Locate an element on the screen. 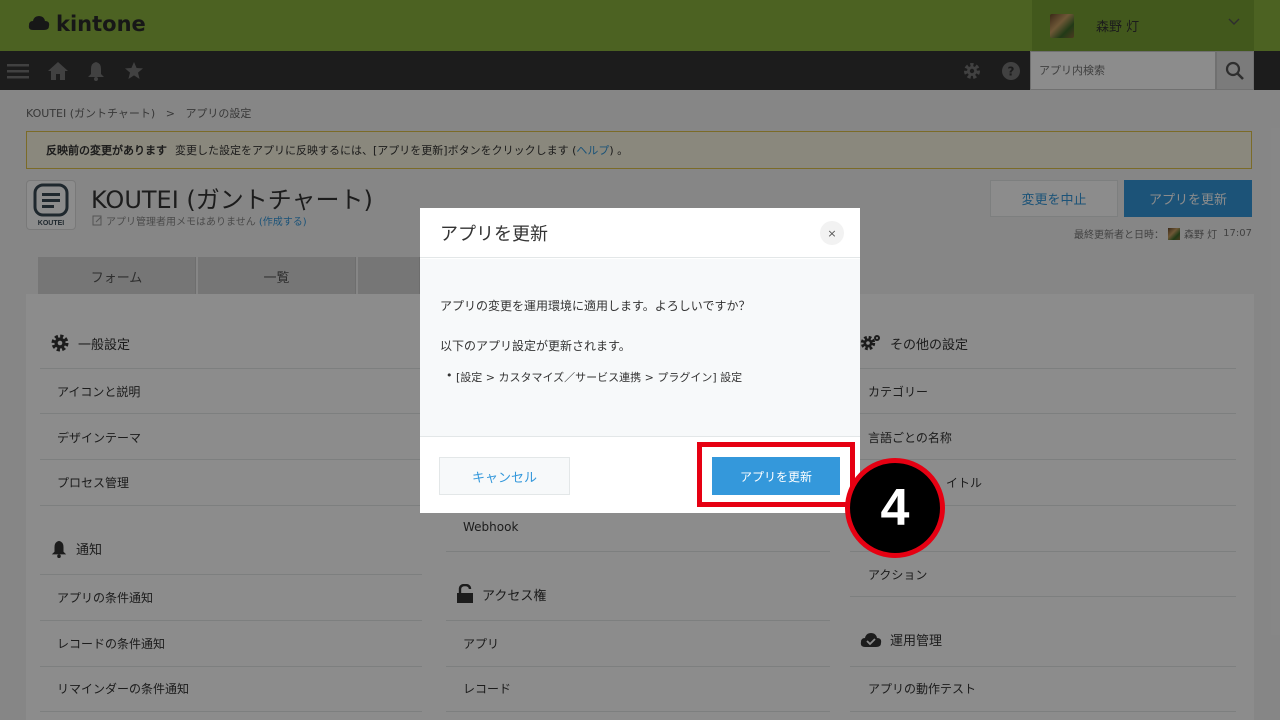 This screenshot has width=1280, height=720. dialog-subtext: 以下のアプリ設定が更新されます。 is located at coordinates (535, 346).